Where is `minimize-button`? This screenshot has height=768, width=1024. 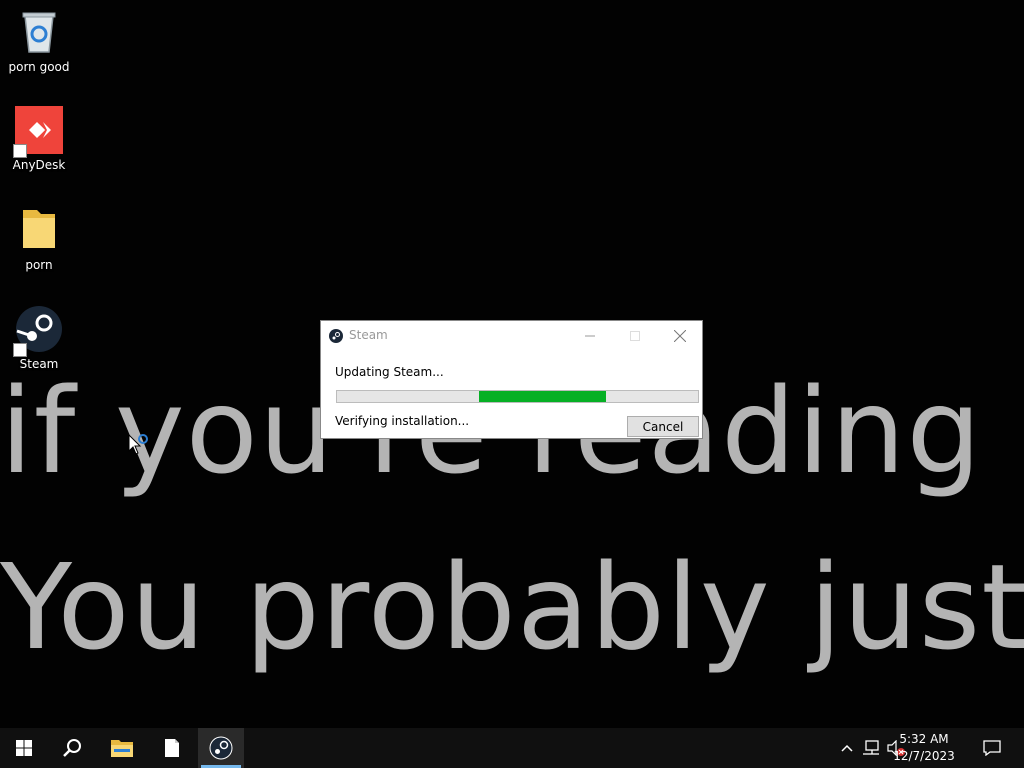 minimize-button is located at coordinates (590, 336).